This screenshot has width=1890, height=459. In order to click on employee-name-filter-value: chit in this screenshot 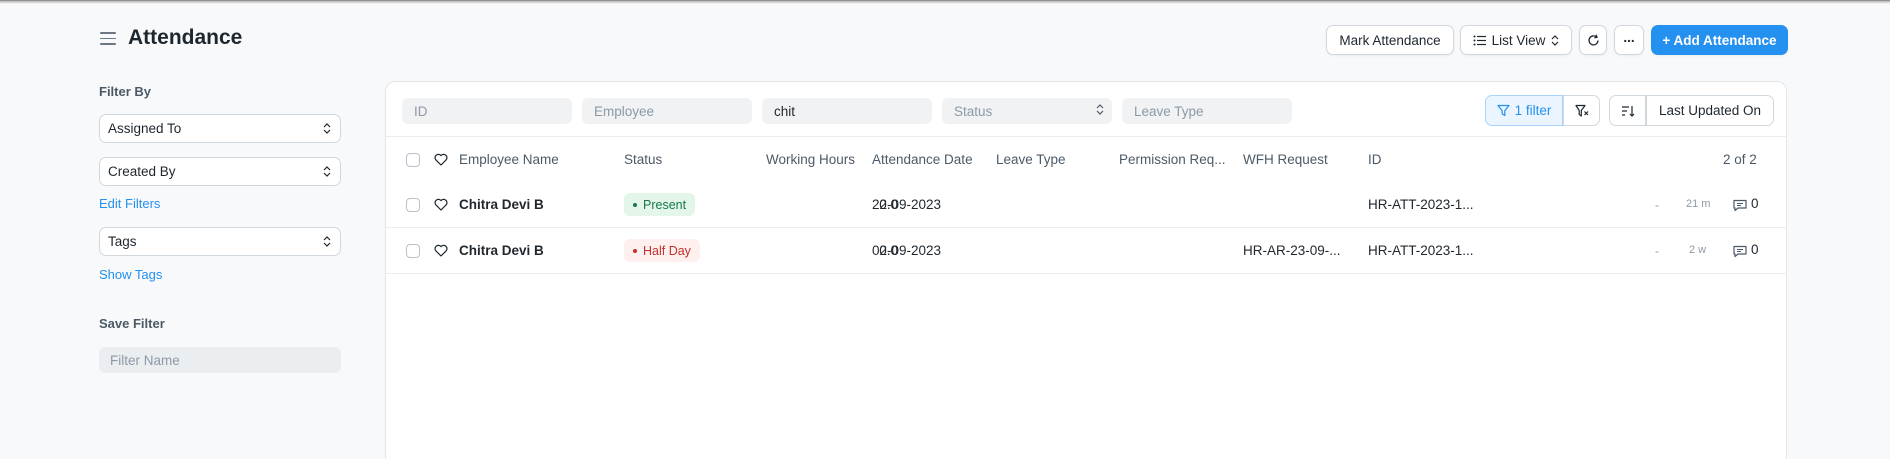, I will do `click(785, 111)`.